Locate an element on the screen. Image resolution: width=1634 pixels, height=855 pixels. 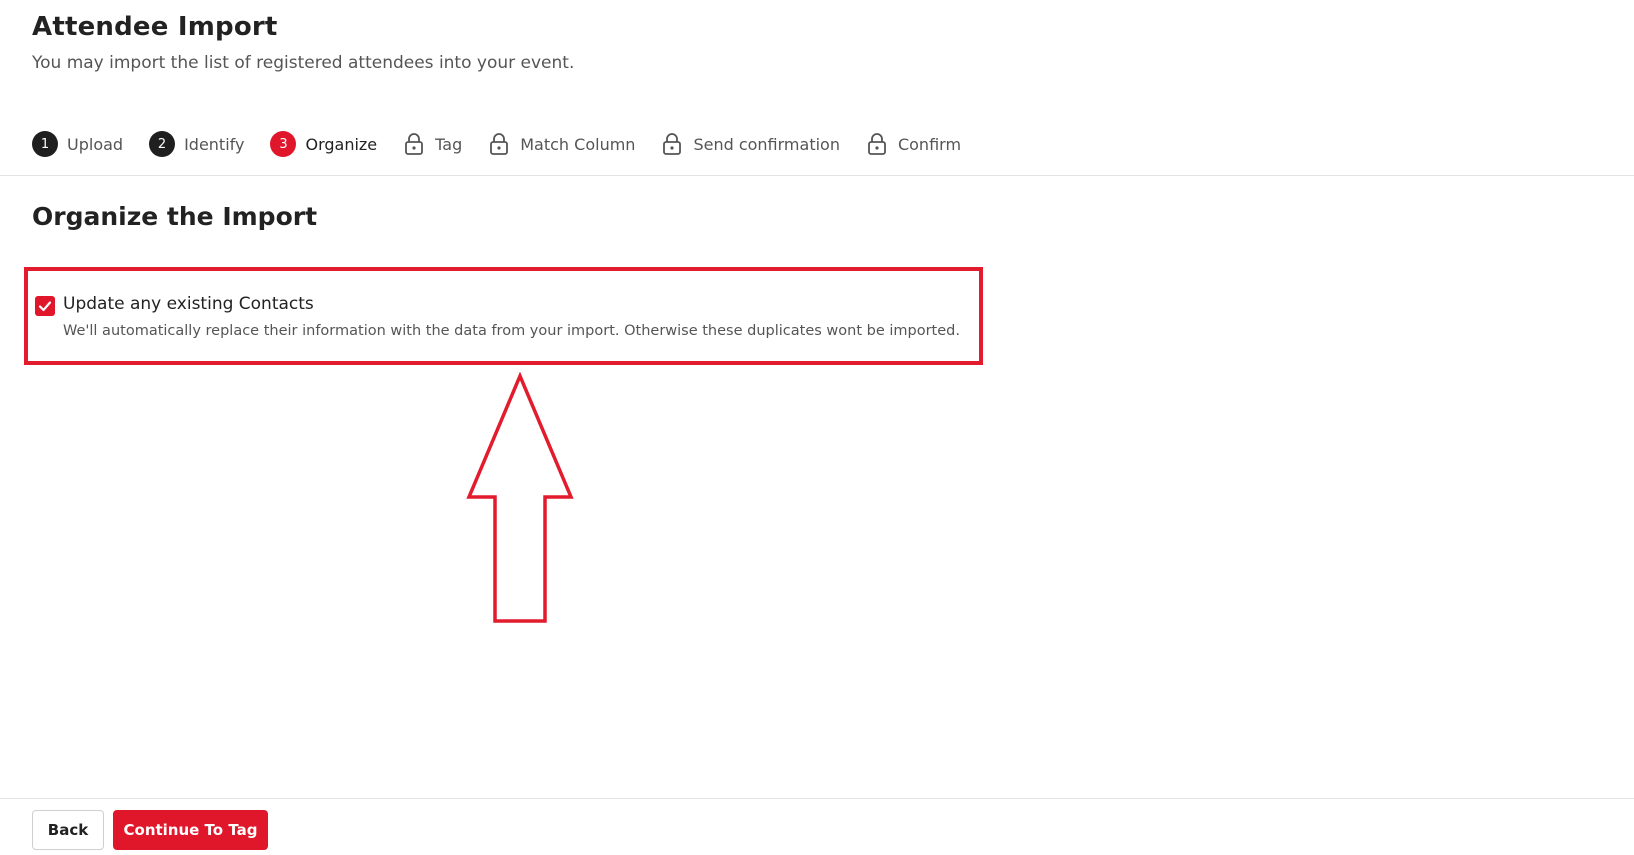
step-send-confirmation: Send confirmation is located at coordinates (750, 144).